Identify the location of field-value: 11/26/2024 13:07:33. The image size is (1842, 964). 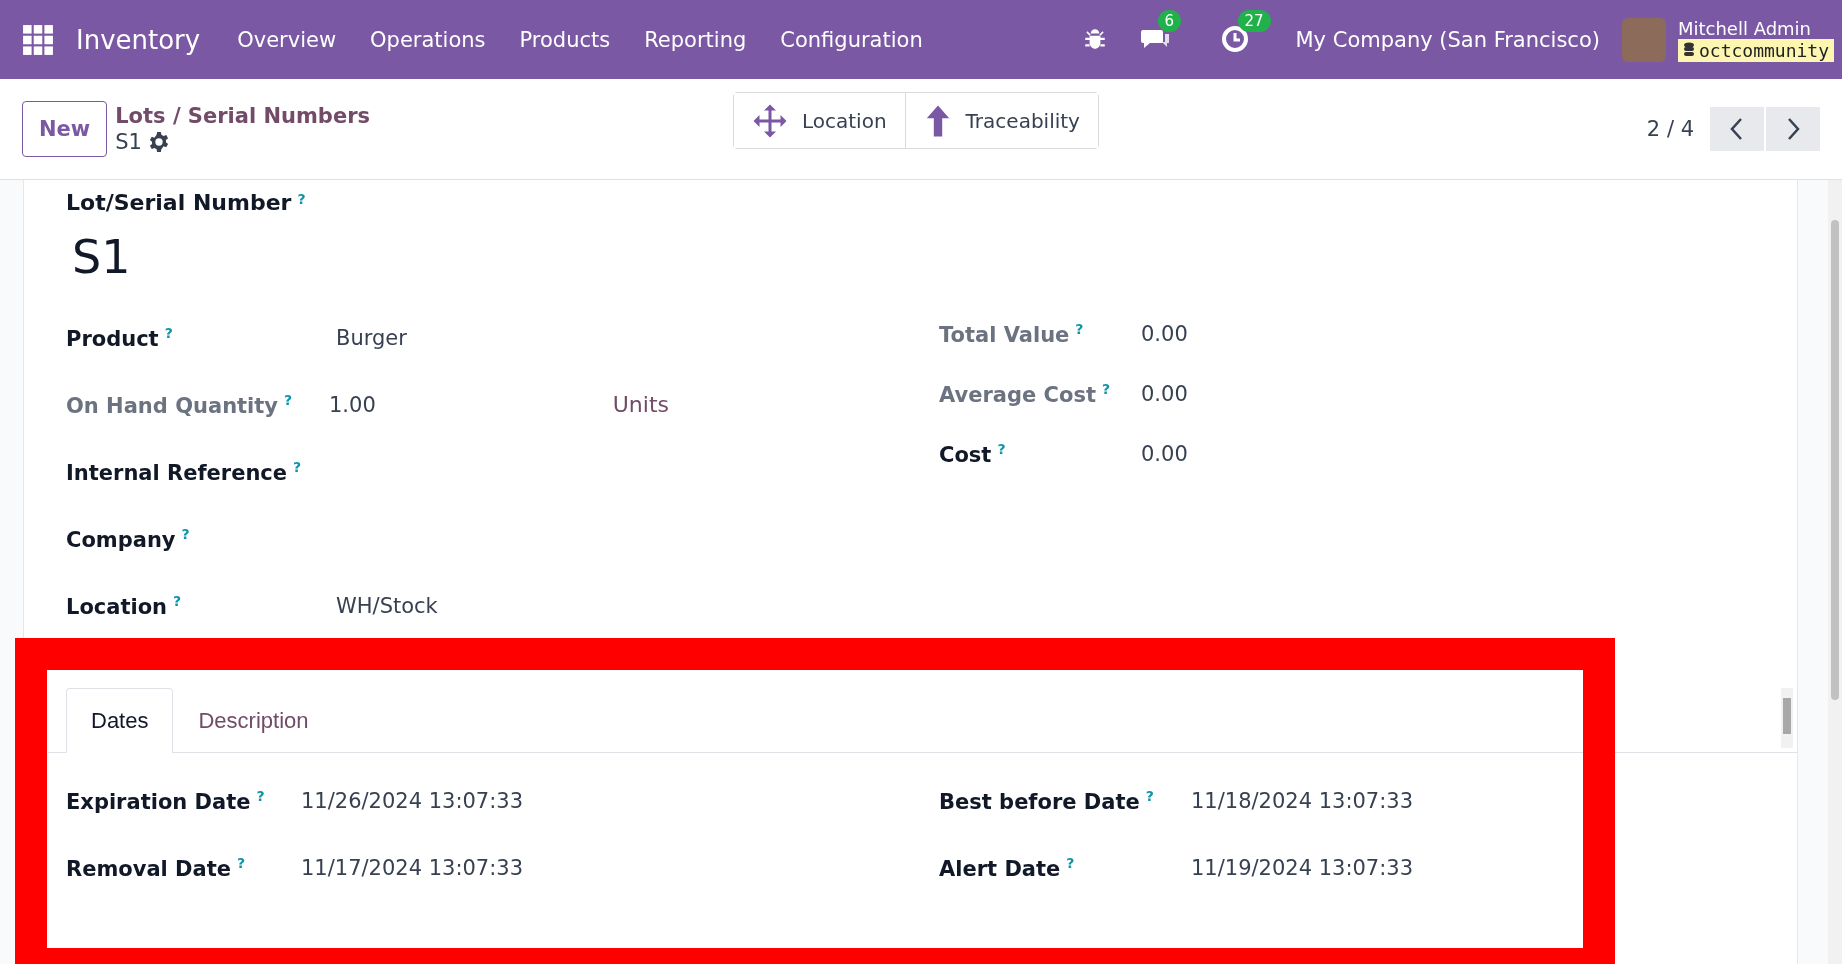
(412, 800).